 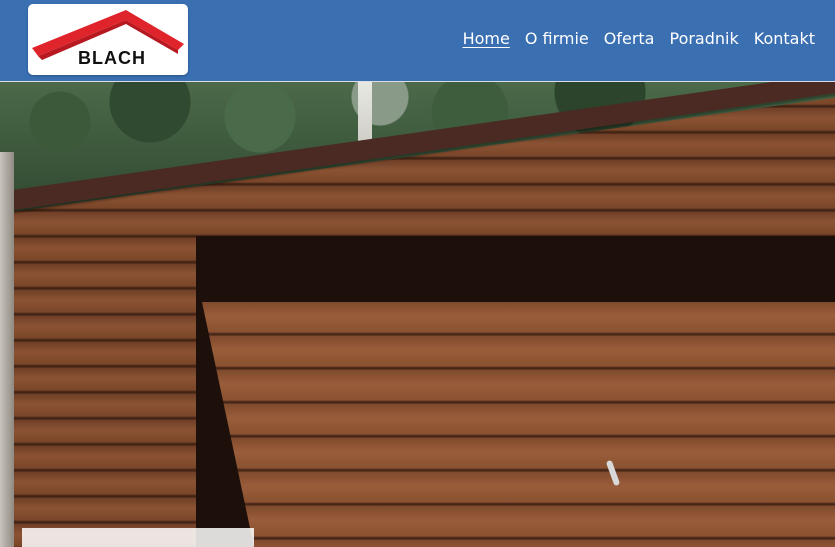 What do you see at coordinates (784, 39) in the screenshot?
I see `nav-kontakt: Kontakt` at bounding box center [784, 39].